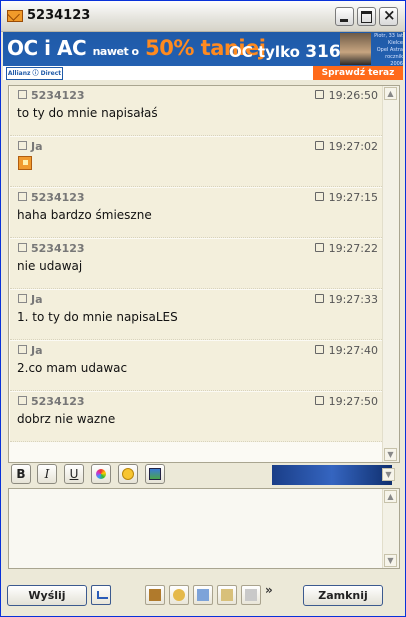 The image size is (406, 617). I want to click on message-text: haha bardzo śmieszne, so click(84, 215).